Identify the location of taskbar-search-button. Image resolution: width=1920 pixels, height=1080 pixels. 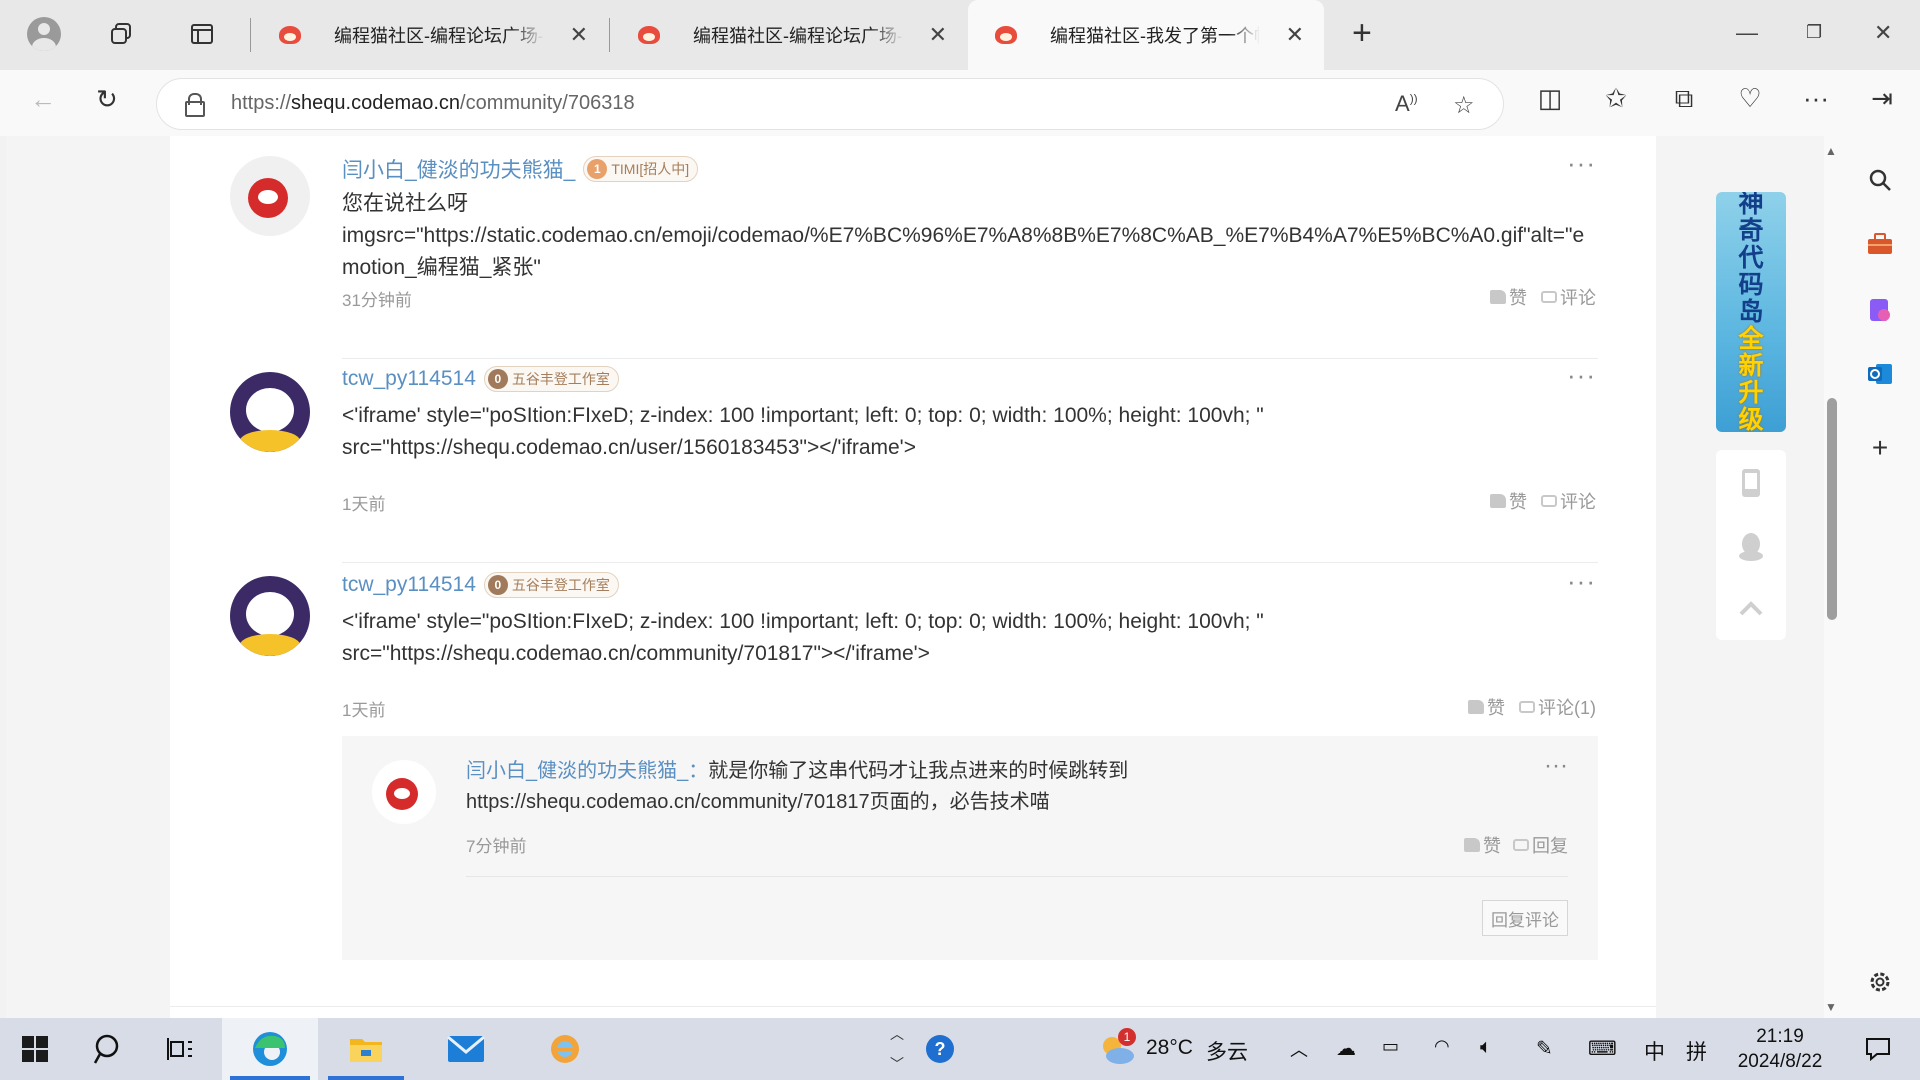
(109, 1049).